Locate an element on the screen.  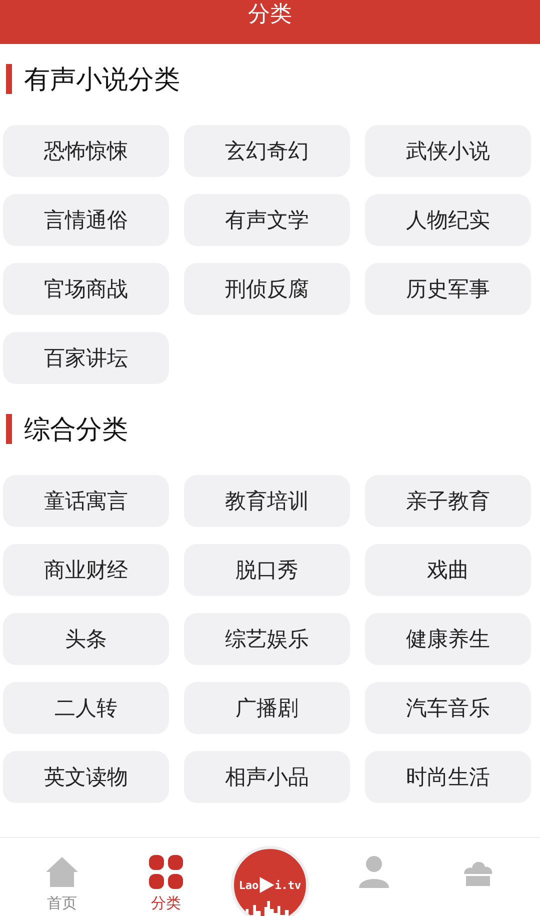
page-title: 分类 is located at coordinates (270, 15).